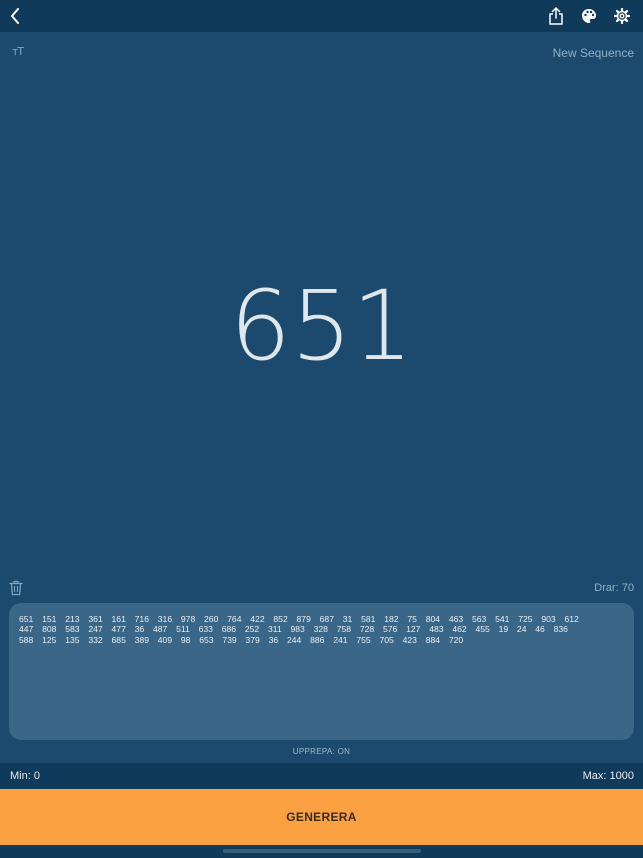 This screenshot has height=858, width=643. I want to click on draw-count: Drar: 70, so click(614, 588).